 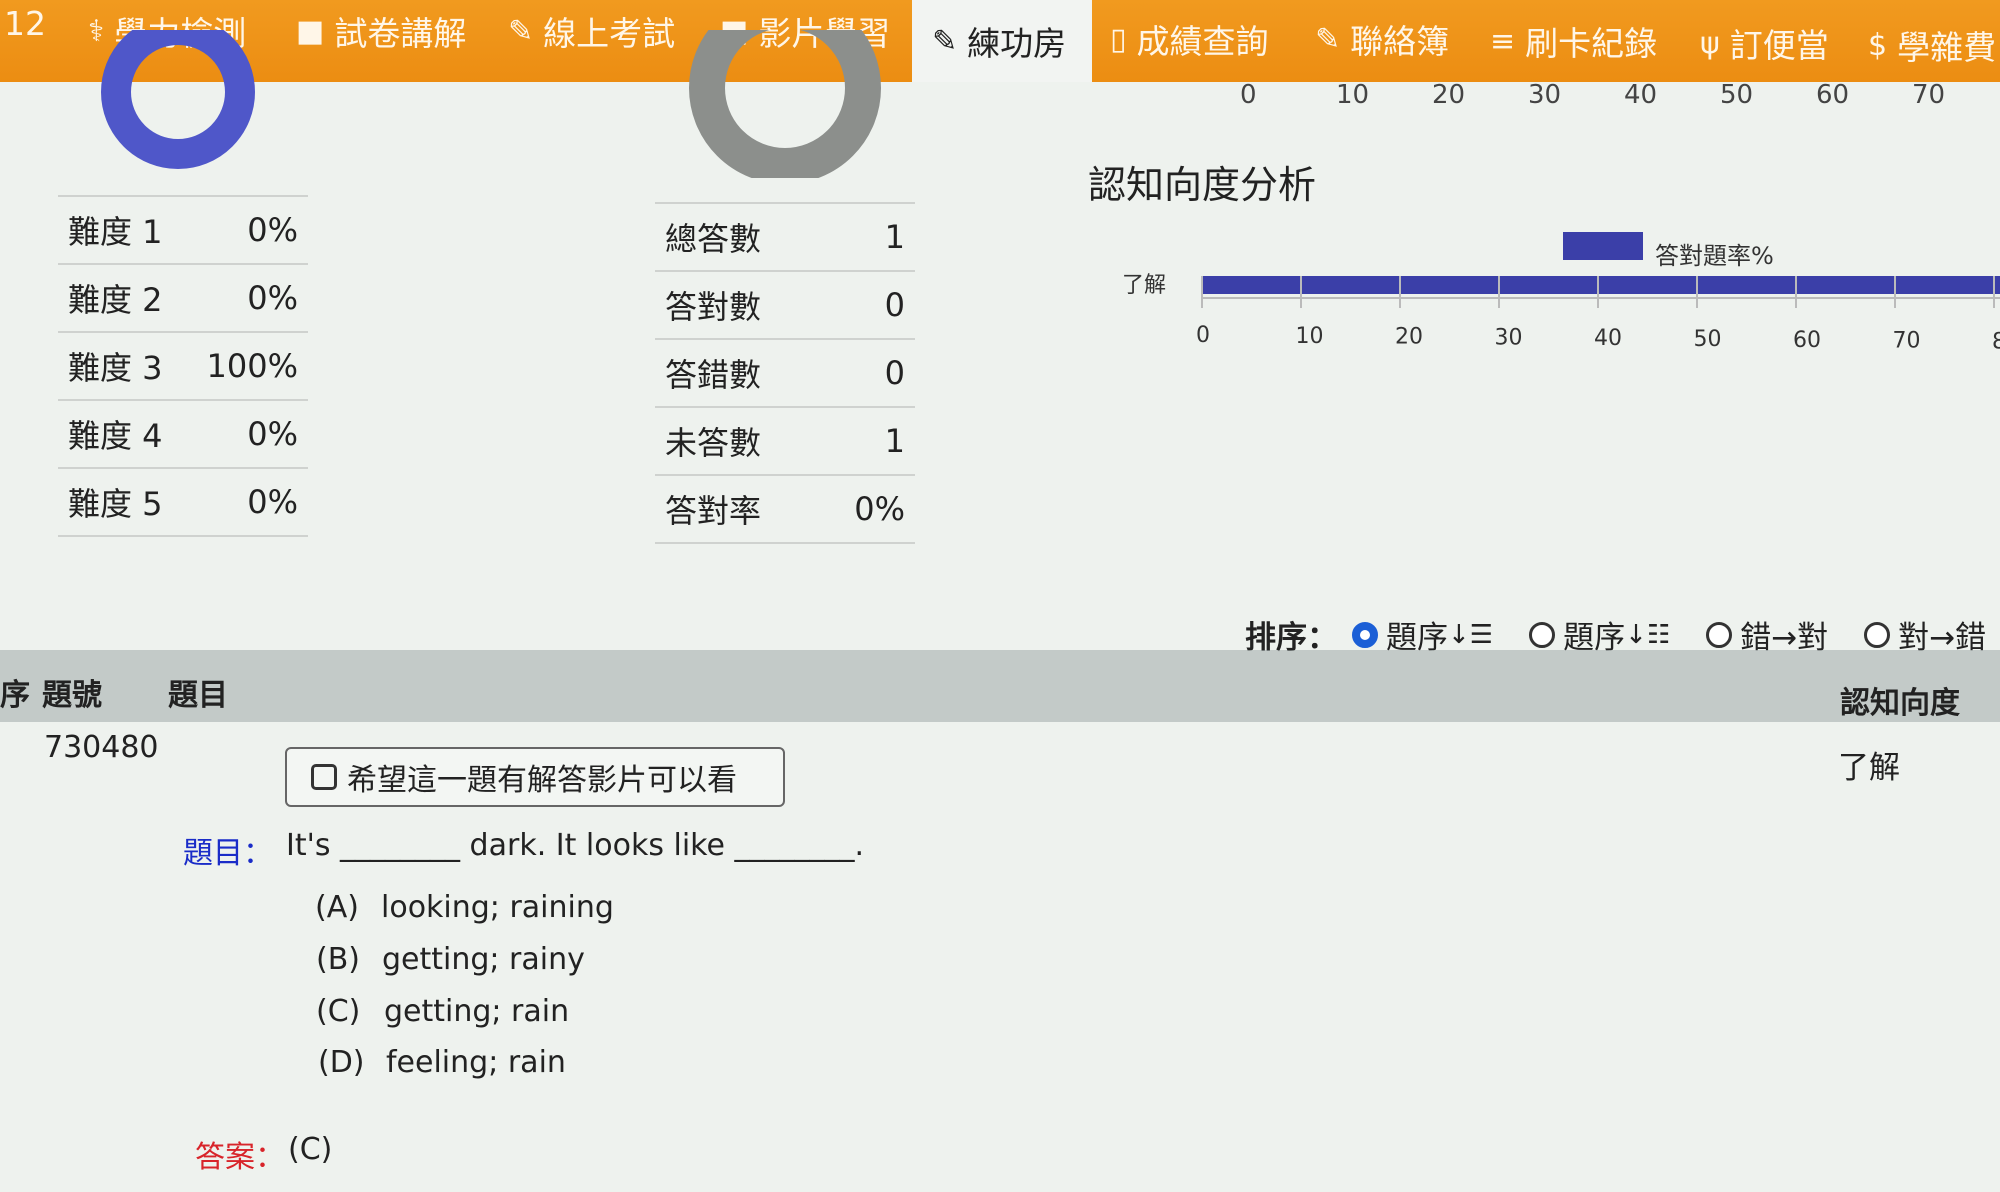 What do you see at coordinates (1017, 43) in the screenshot?
I see `nav-label: 練功房` at bounding box center [1017, 43].